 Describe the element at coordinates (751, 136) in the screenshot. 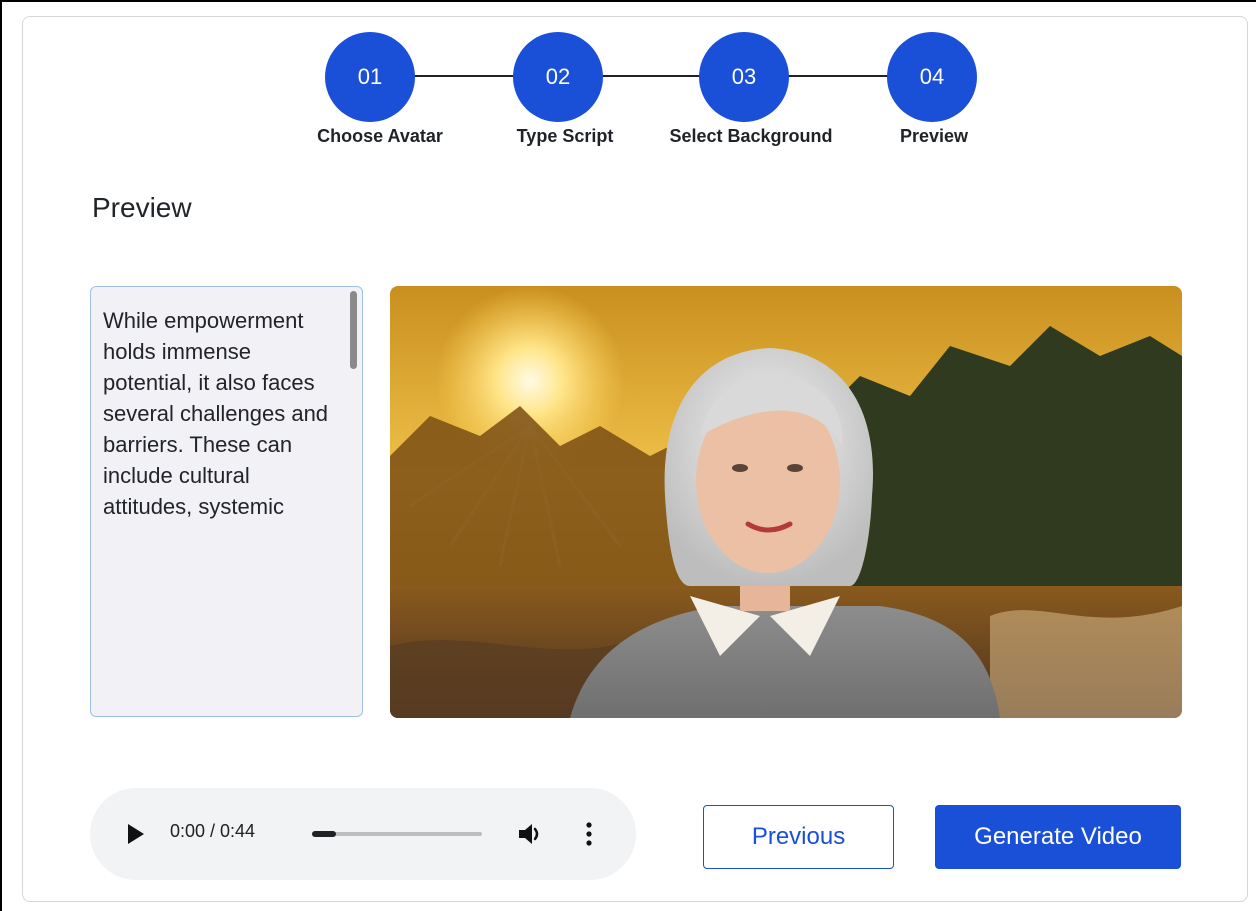

I see `step-label-select-background: Select Background` at that location.